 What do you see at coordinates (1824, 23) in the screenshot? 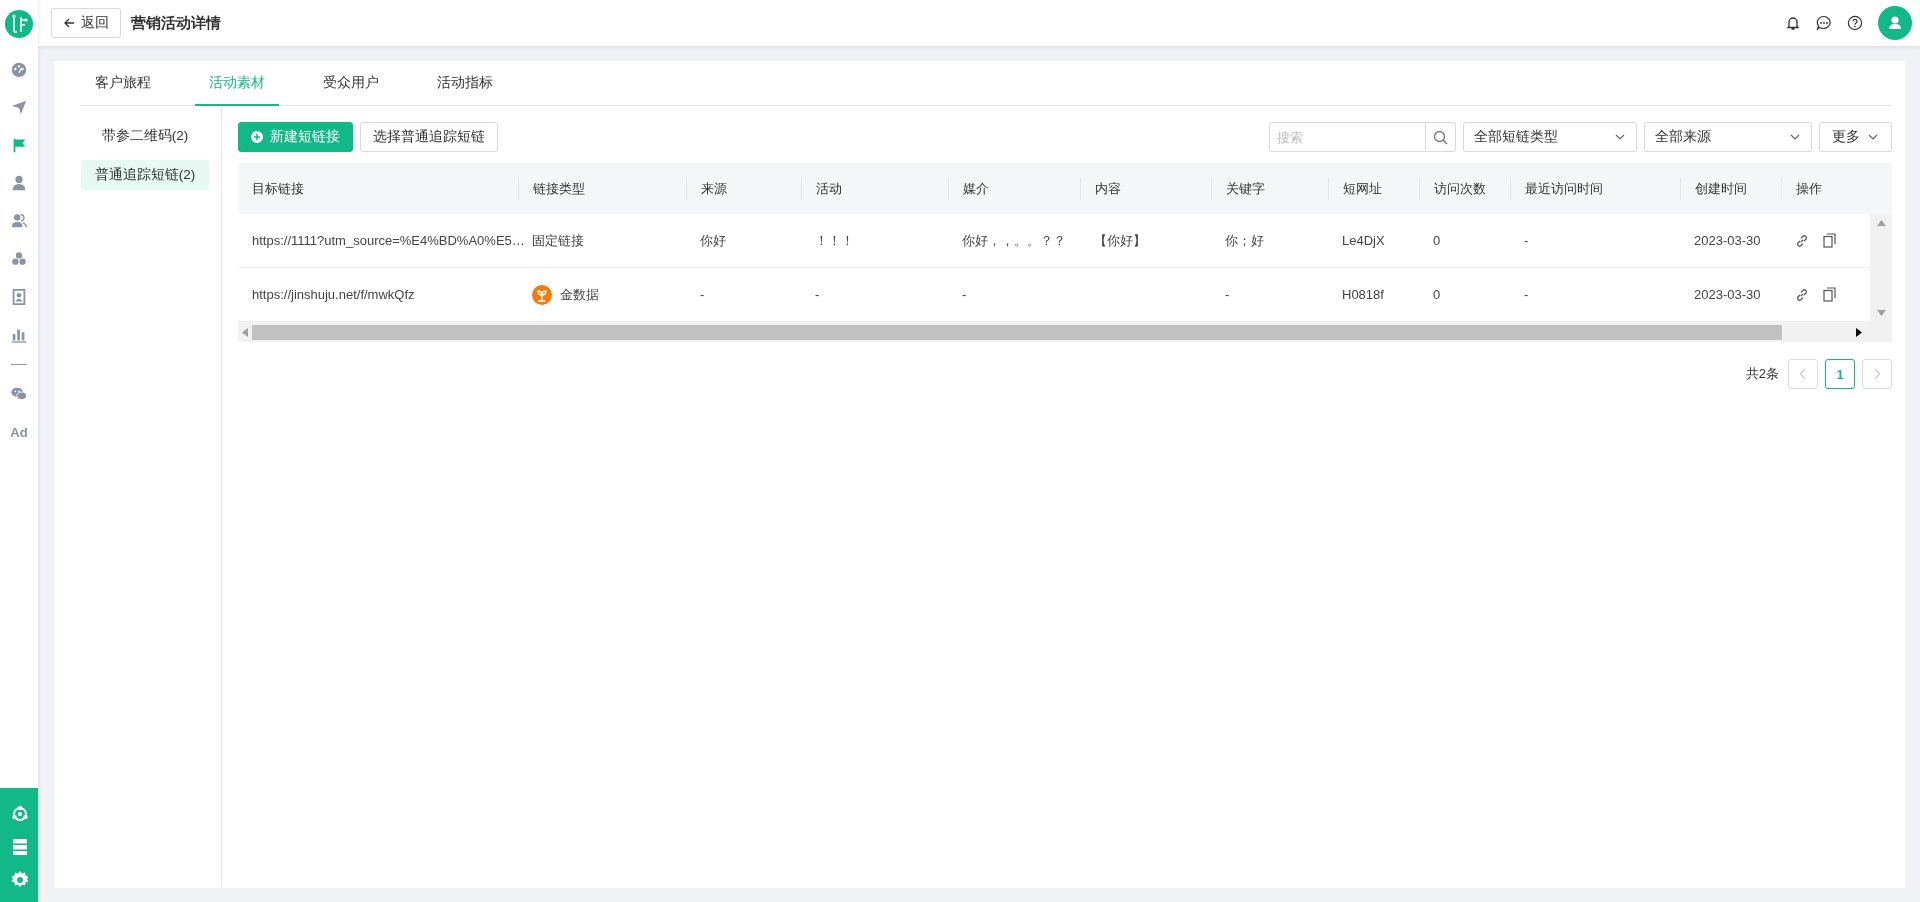
I see `message-icon` at bounding box center [1824, 23].